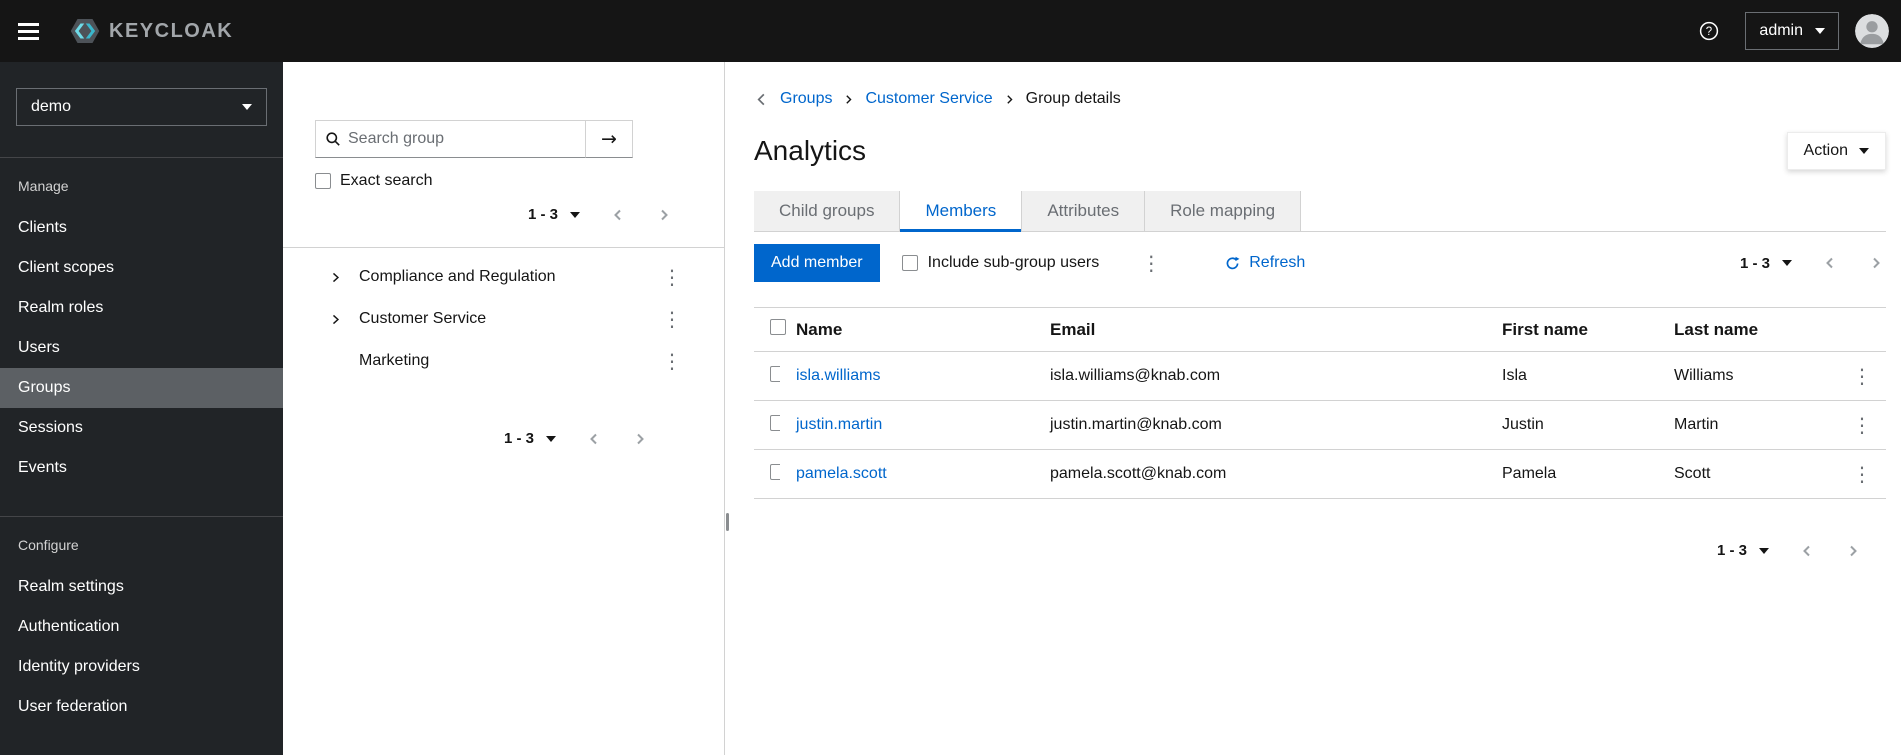 This screenshot has height=755, width=1901. What do you see at coordinates (141, 348) in the screenshot?
I see `sidebar-item-users: Users` at bounding box center [141, 348].